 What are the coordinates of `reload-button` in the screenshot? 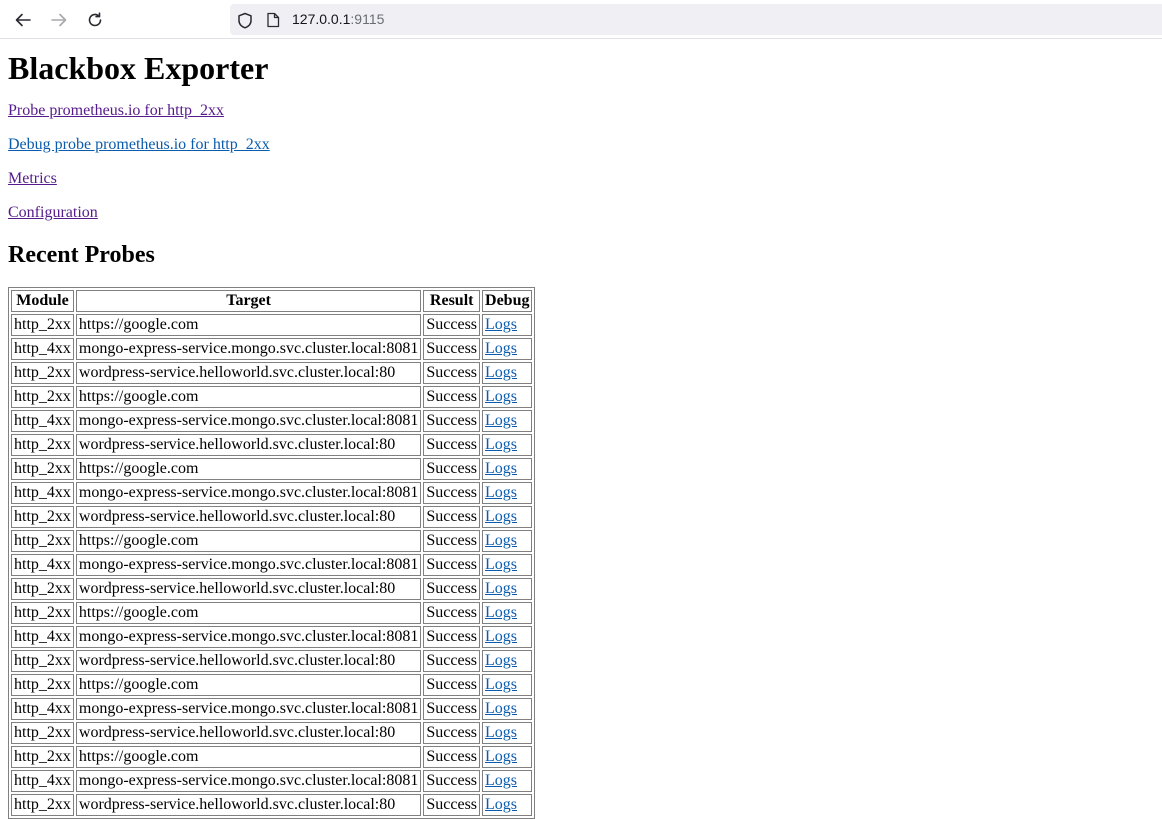 It's located at (95, 20).